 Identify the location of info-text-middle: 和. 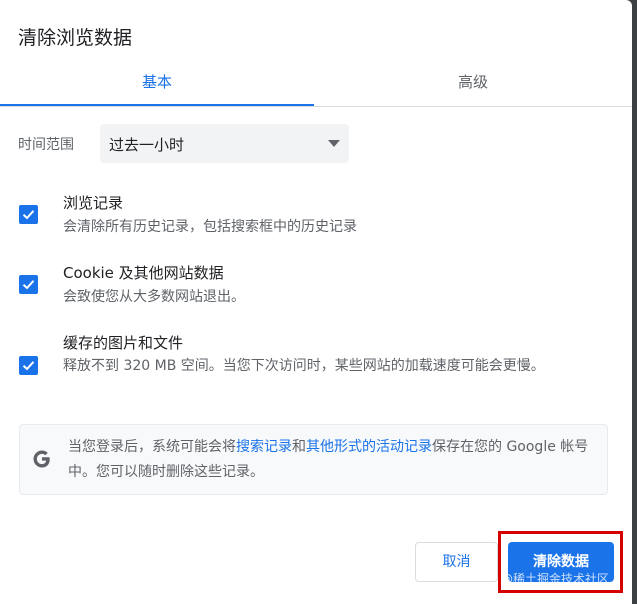
(299, 447).